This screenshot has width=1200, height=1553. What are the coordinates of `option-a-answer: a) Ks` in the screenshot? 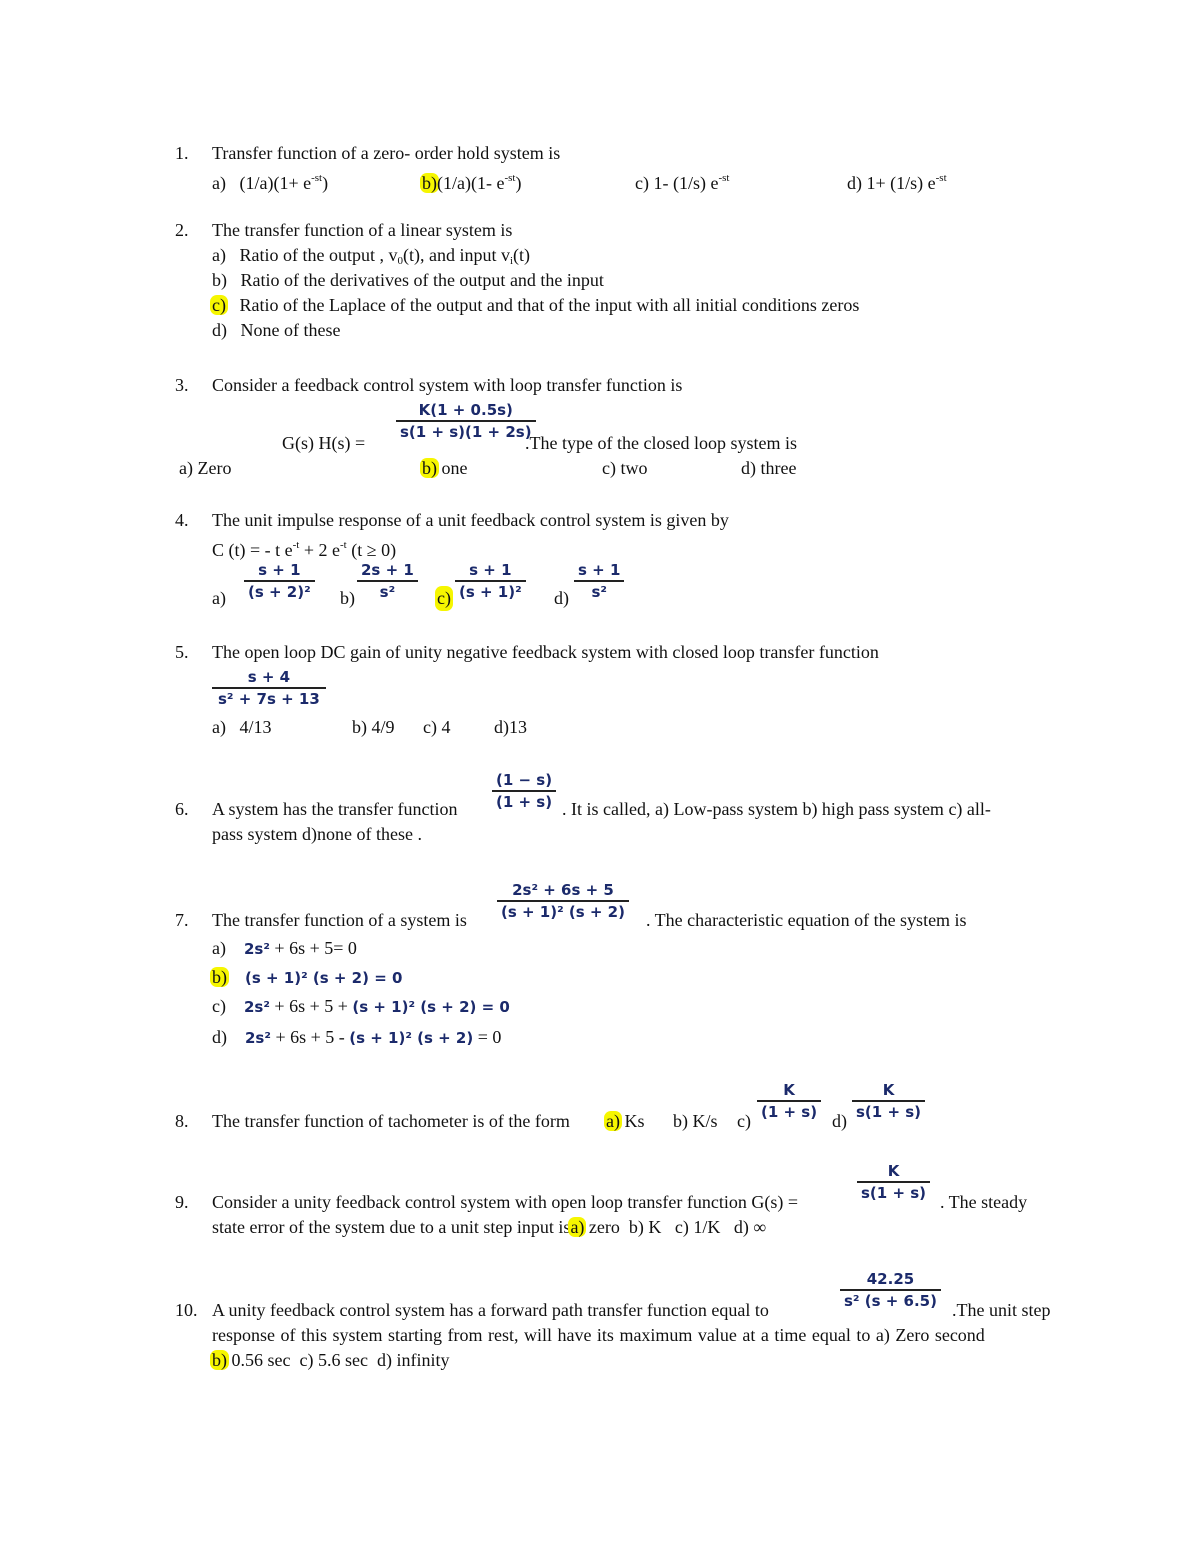 It's located at (624, 1121).